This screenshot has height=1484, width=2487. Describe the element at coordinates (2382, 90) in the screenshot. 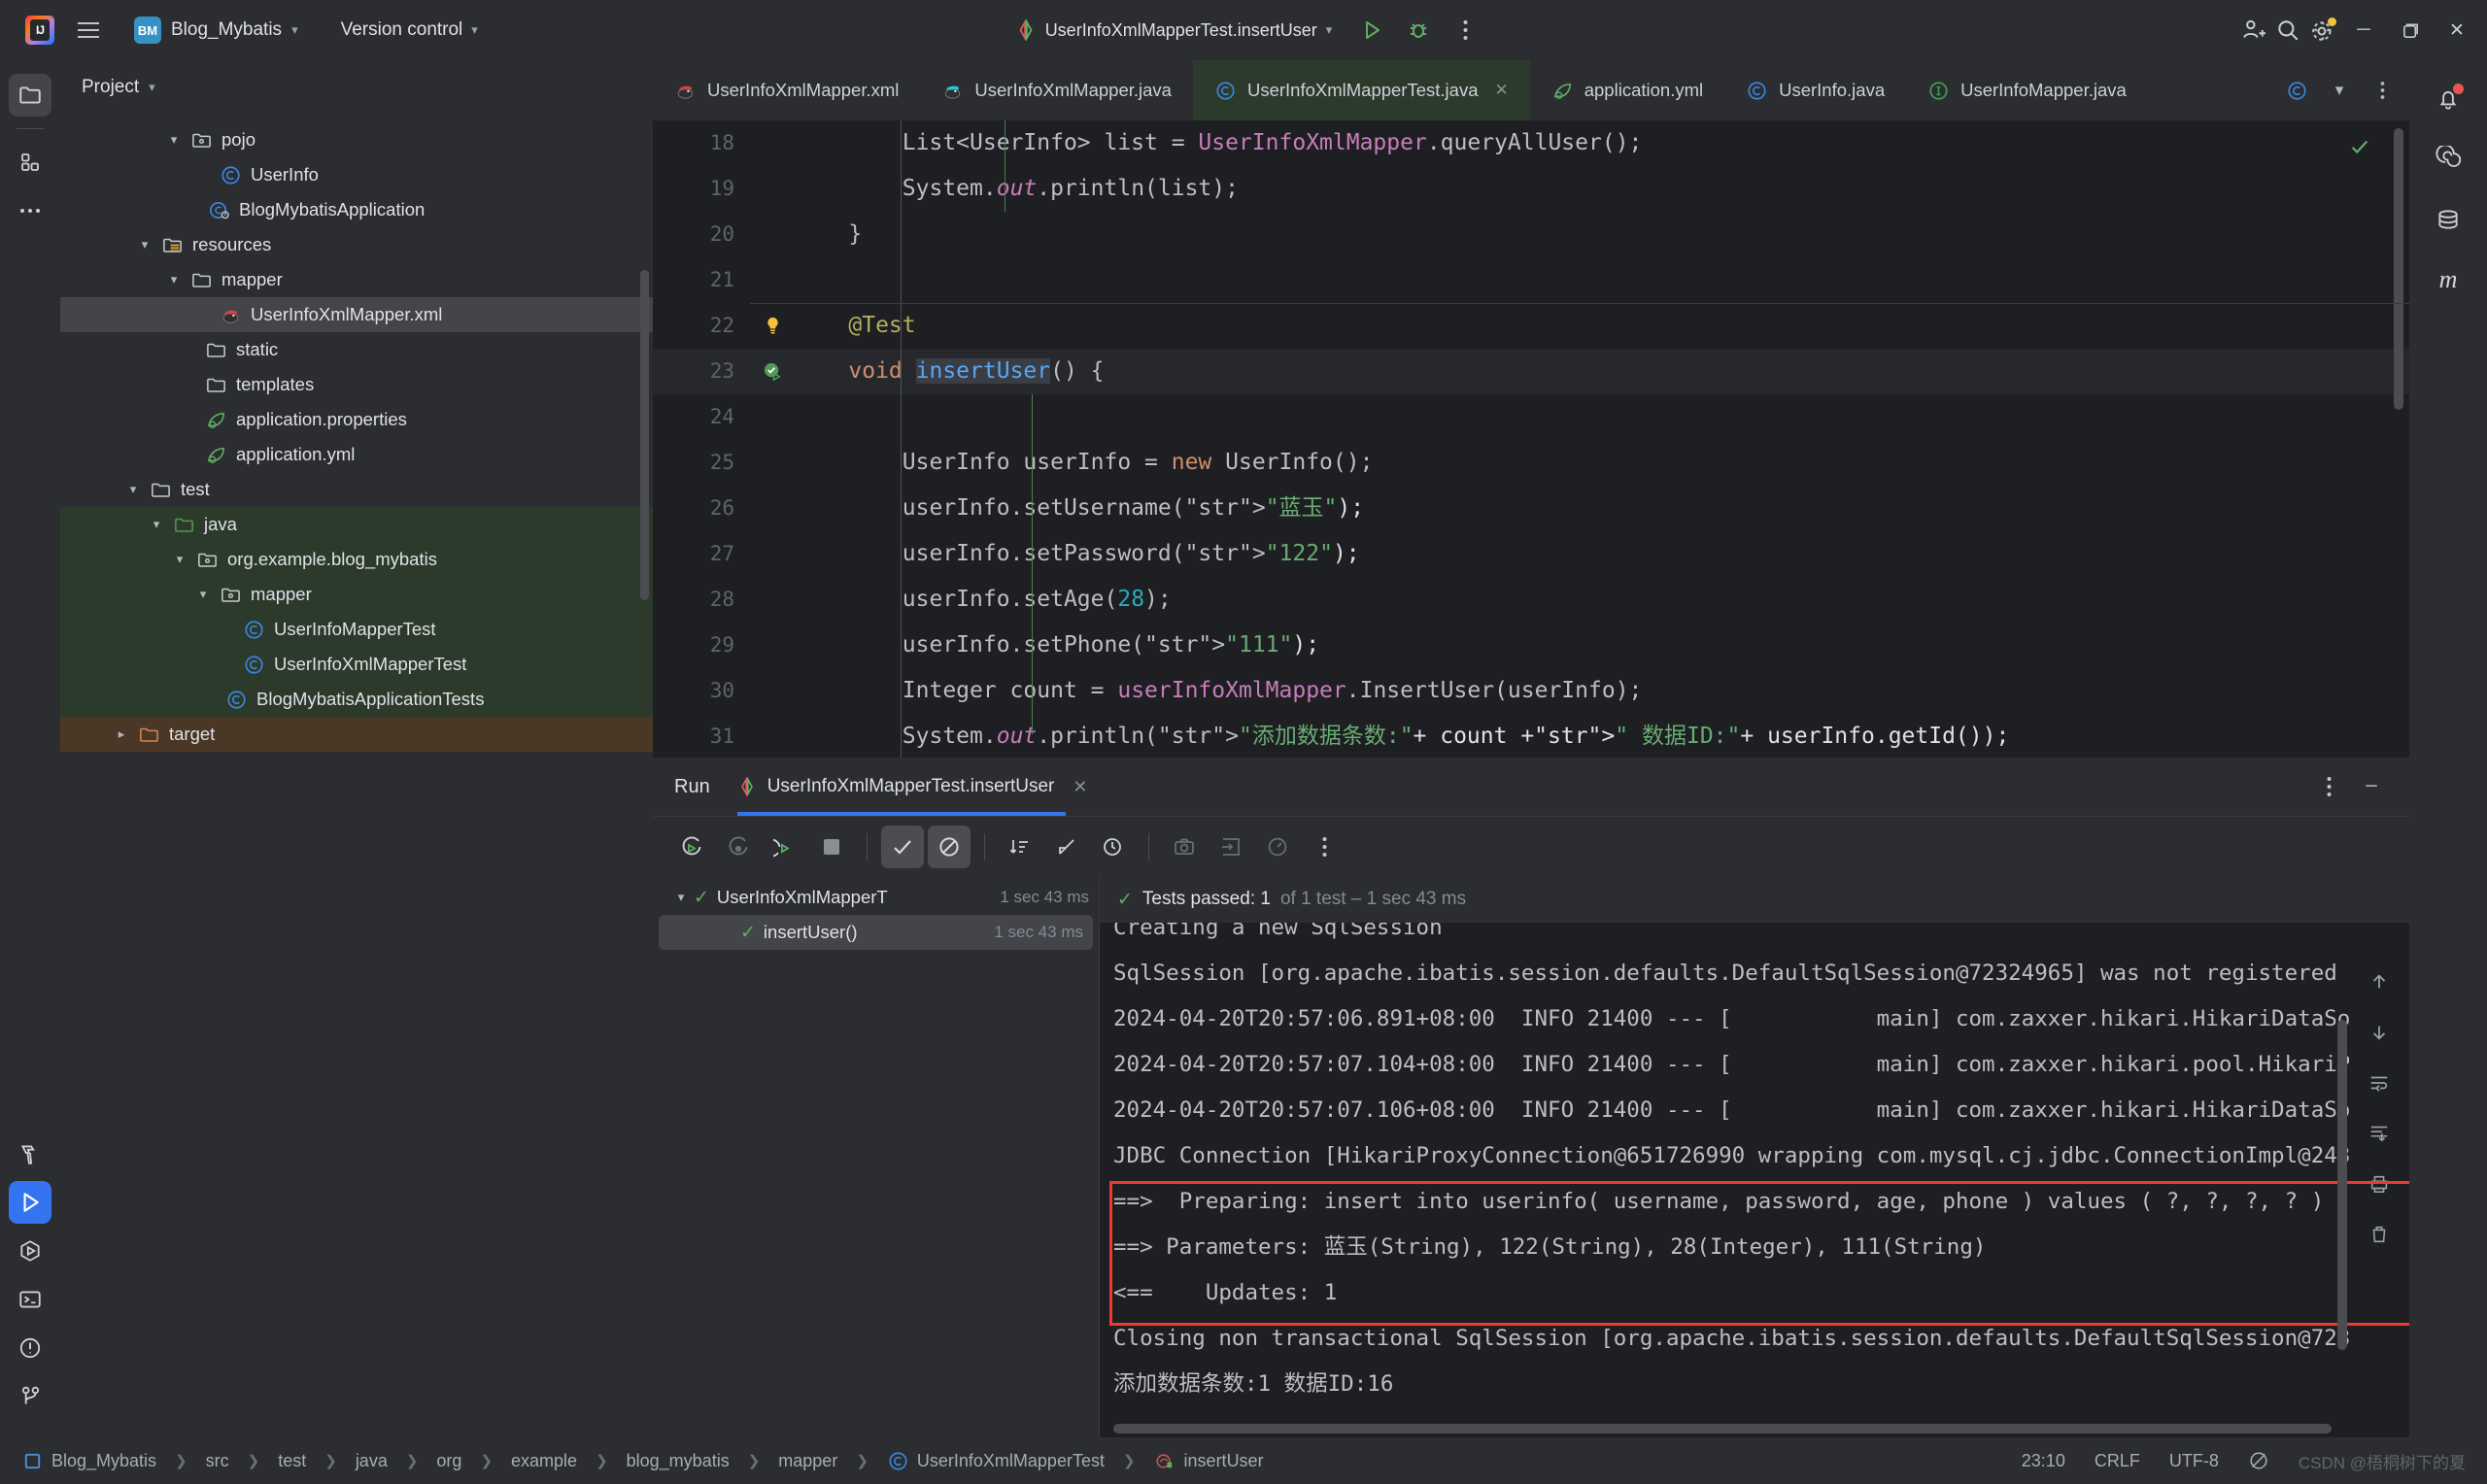

I see `more-vertical-icon` at that location.